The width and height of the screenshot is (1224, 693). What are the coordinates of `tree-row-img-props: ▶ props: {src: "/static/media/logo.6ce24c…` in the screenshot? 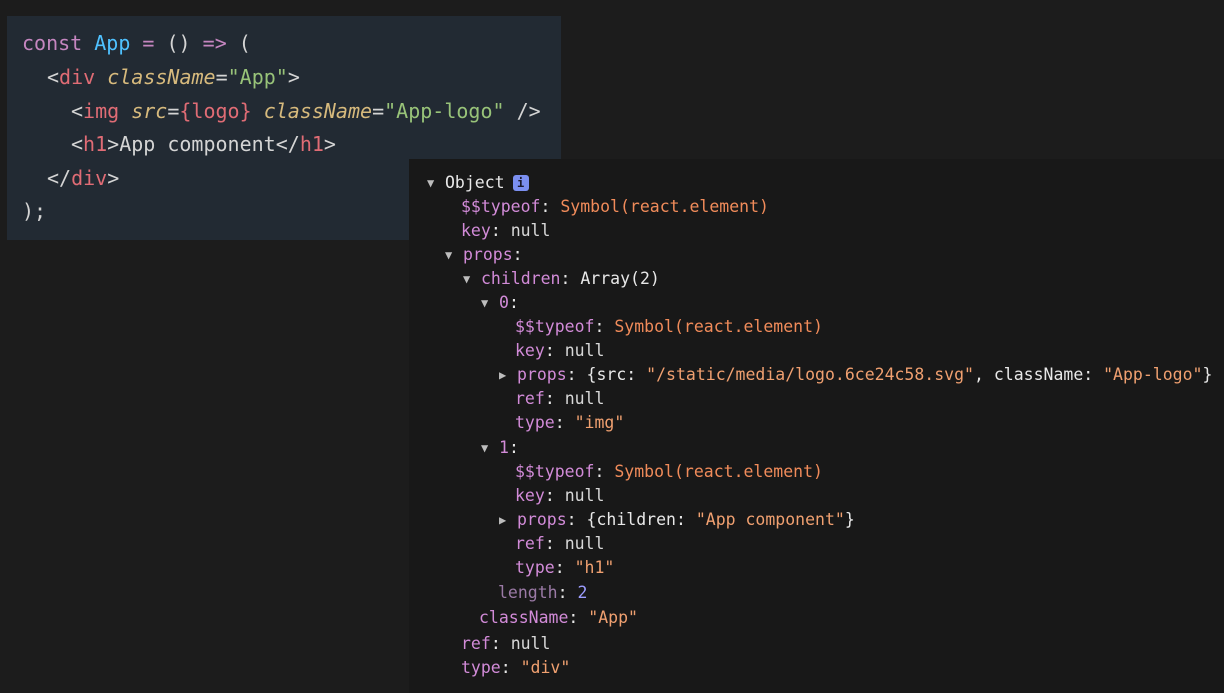 It's located at (855, 375).